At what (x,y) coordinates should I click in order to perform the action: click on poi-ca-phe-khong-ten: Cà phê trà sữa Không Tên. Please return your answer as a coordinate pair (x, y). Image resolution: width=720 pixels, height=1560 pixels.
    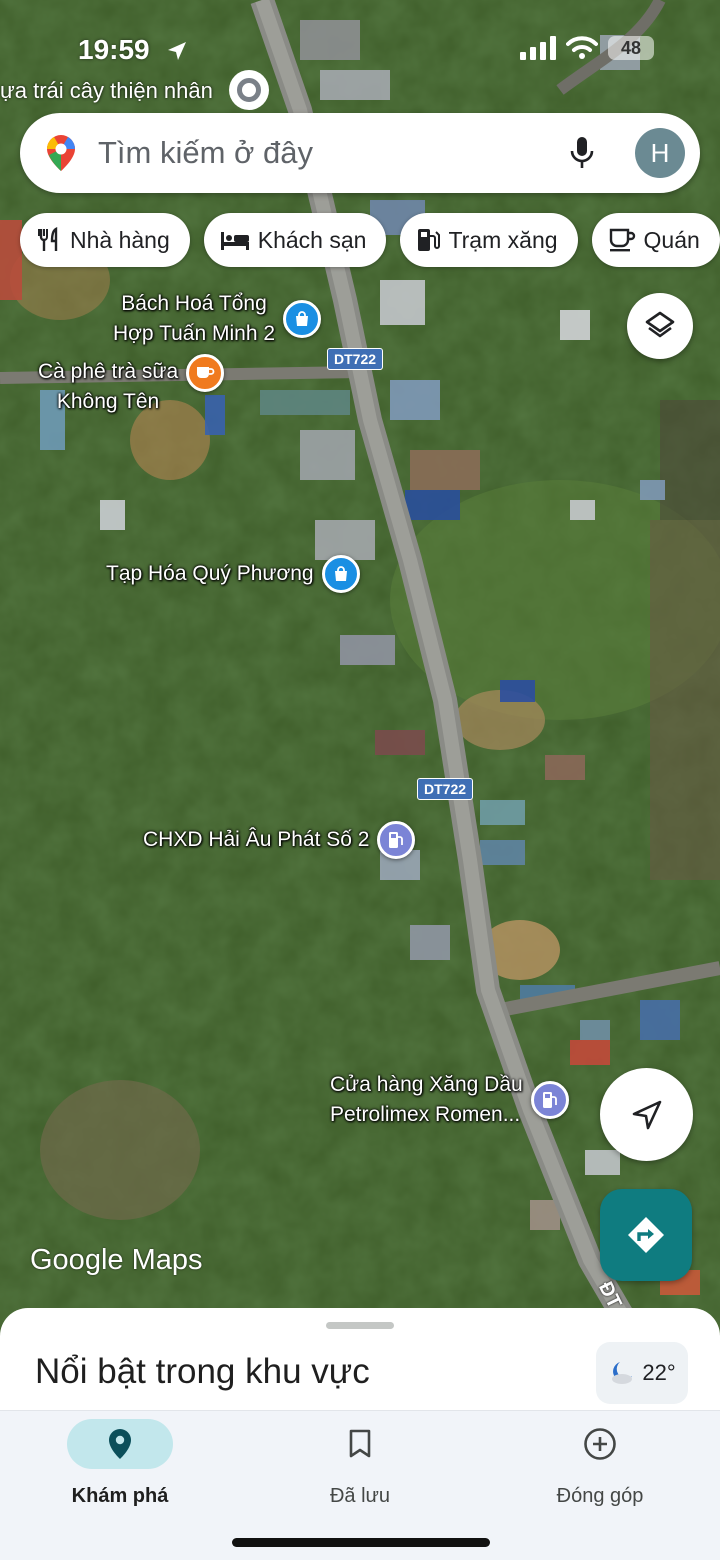
    Looking at the image, I should click on (131, 385).